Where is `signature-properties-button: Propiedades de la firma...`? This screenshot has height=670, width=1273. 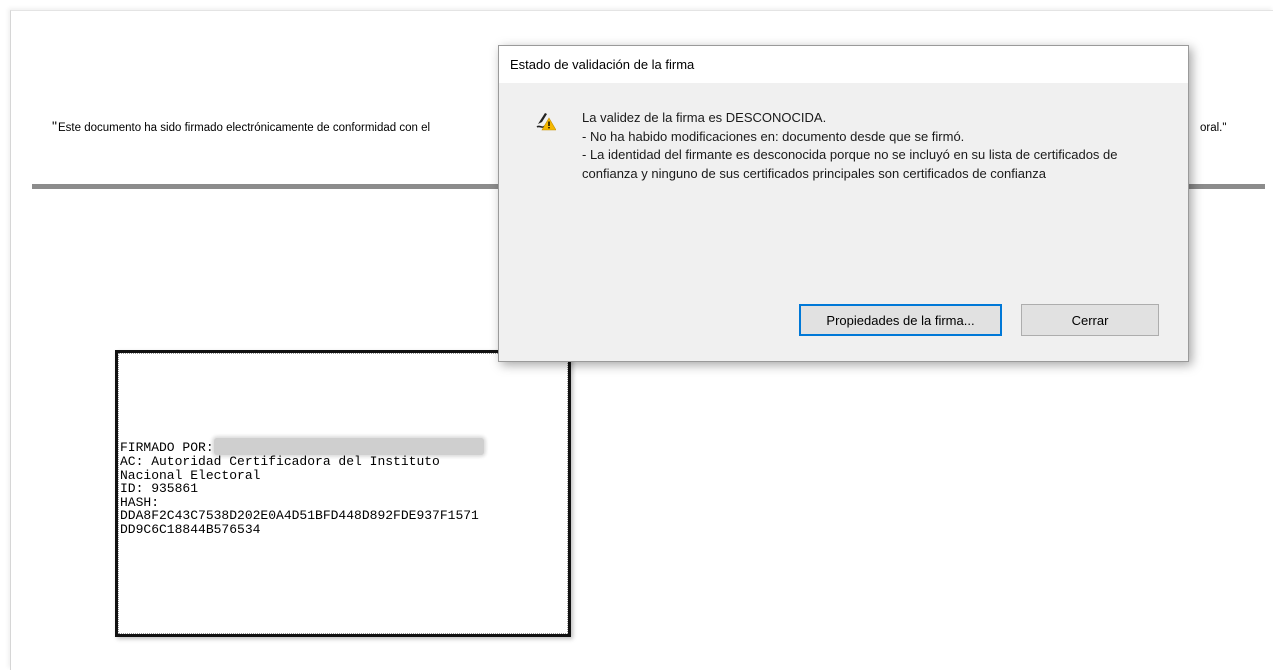
signature-properties-button: Propiedades de la firma... is located at coordinates (900, 320).